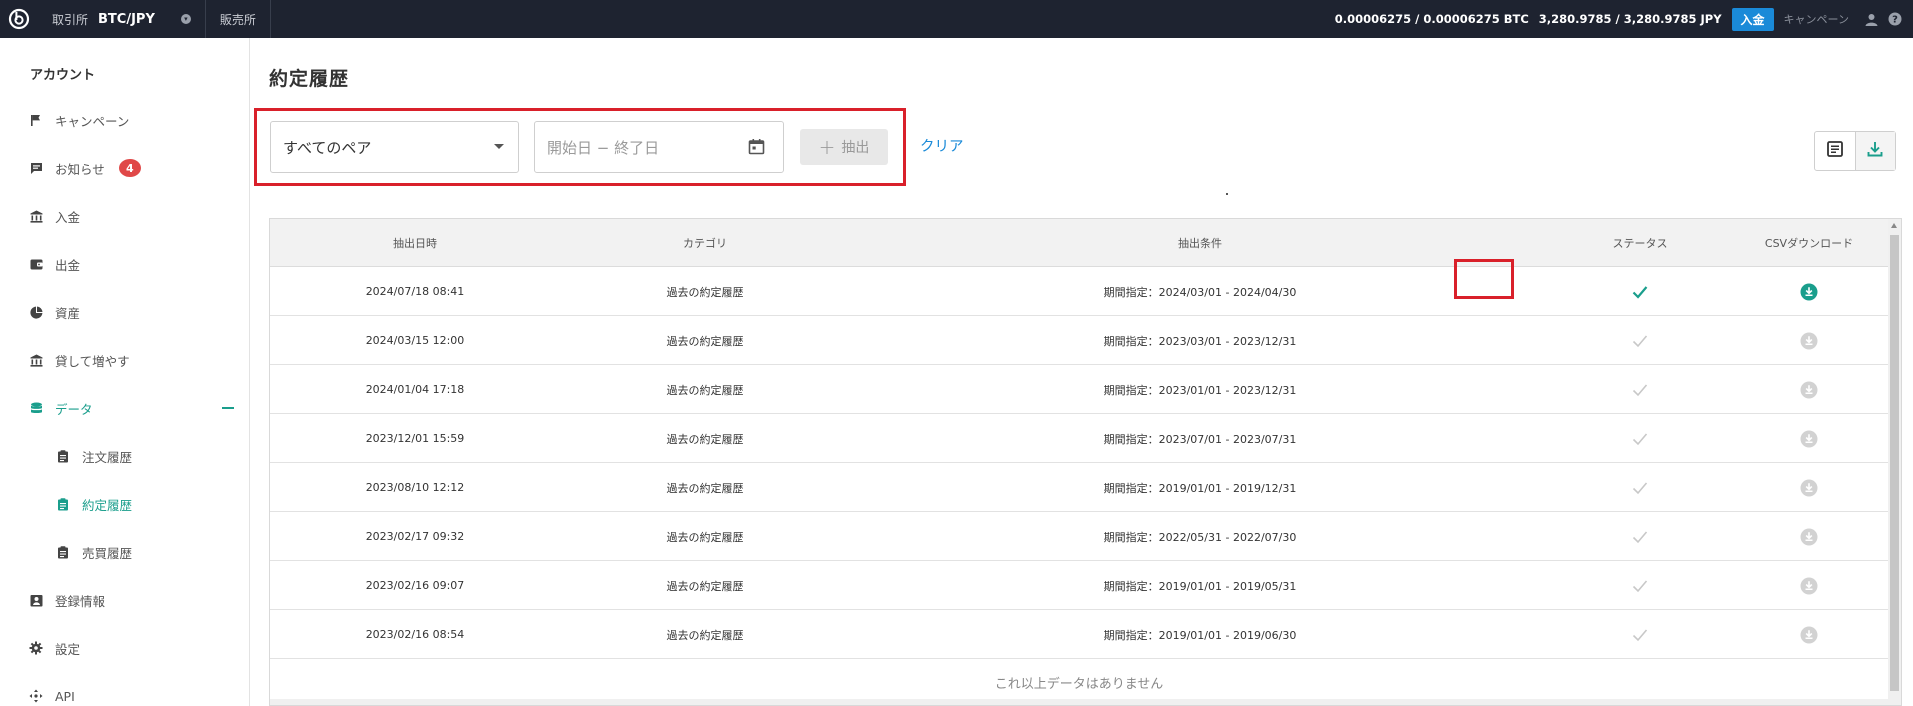 The height and width of the screenshot is (706, 1913). I want to click on view-toggle, so click(1855, 151).